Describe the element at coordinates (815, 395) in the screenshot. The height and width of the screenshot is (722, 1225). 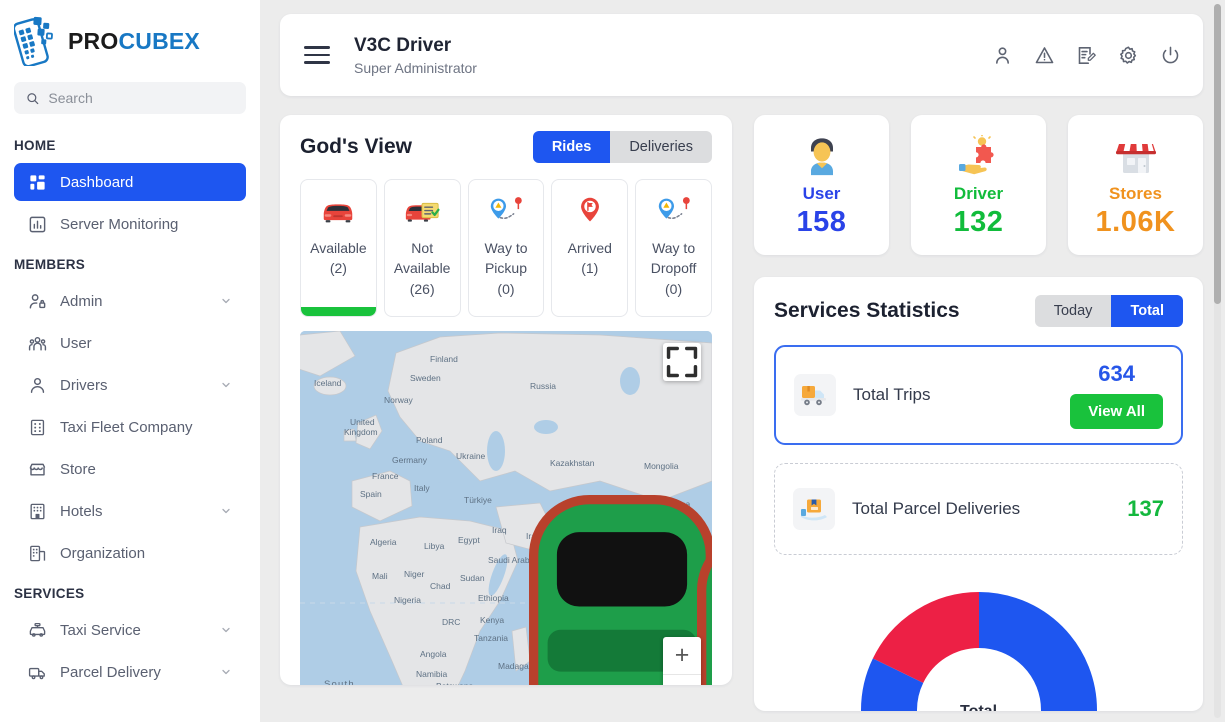
I see `delivery-truck-box-icon` at that location.